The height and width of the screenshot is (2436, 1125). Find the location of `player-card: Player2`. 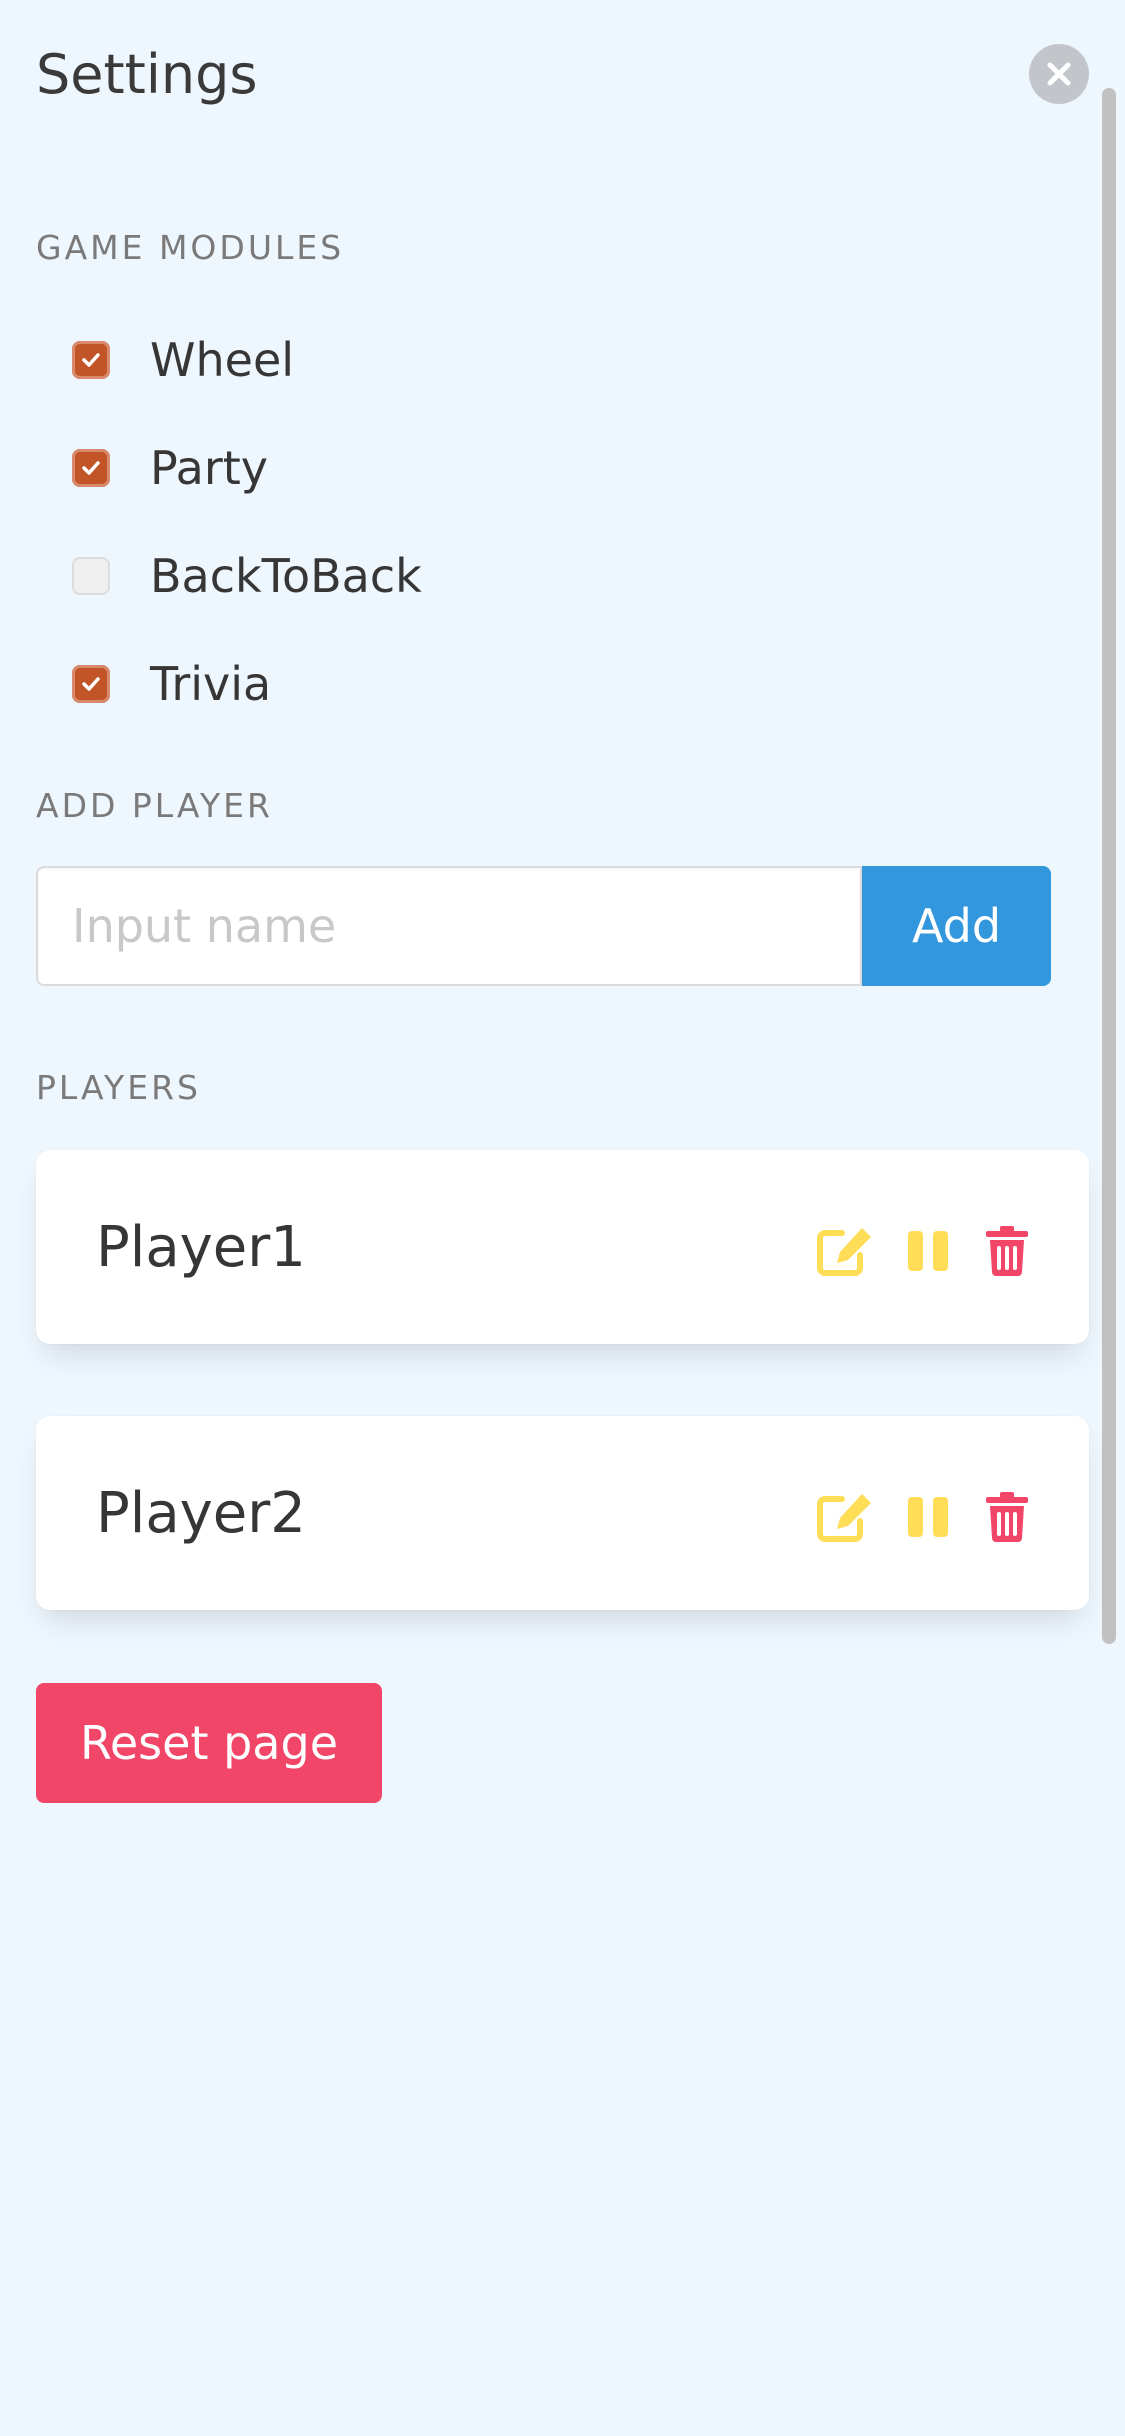

player-card: Player2 is located at coordinates (562, 1513).